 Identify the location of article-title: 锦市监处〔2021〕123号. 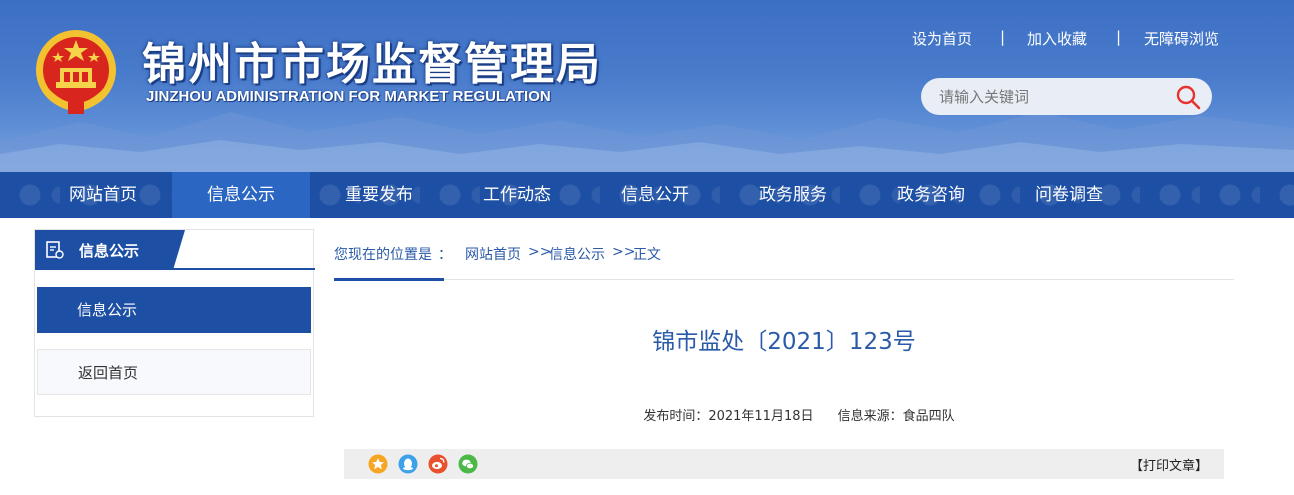
(784, 342).